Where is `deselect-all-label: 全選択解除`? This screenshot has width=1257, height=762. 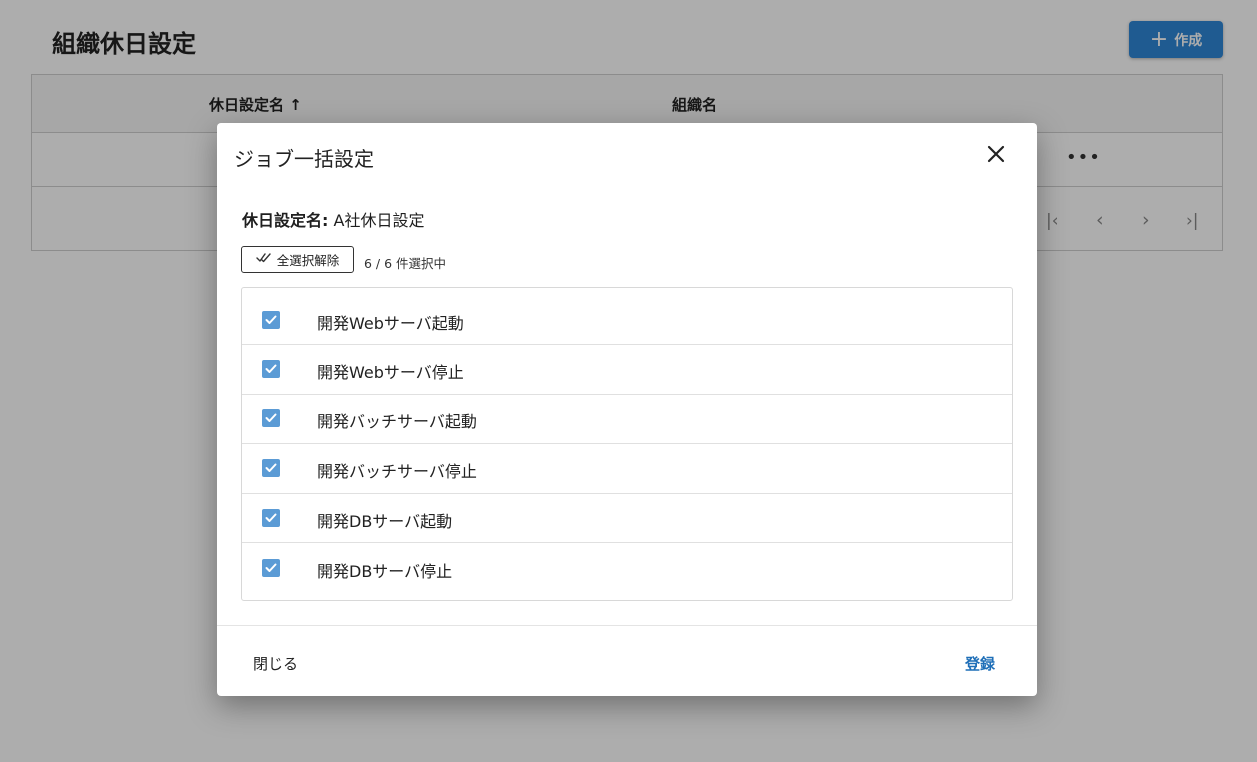 deselect-all-label: 全選択解除 is located at coordinates (308, 260).